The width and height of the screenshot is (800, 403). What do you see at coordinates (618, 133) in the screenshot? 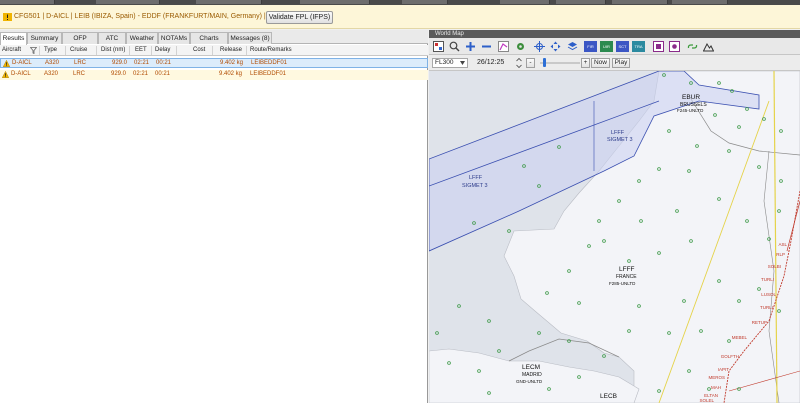
I see `sigmet-label-code: LFFF` at bounding box center [618, 133].